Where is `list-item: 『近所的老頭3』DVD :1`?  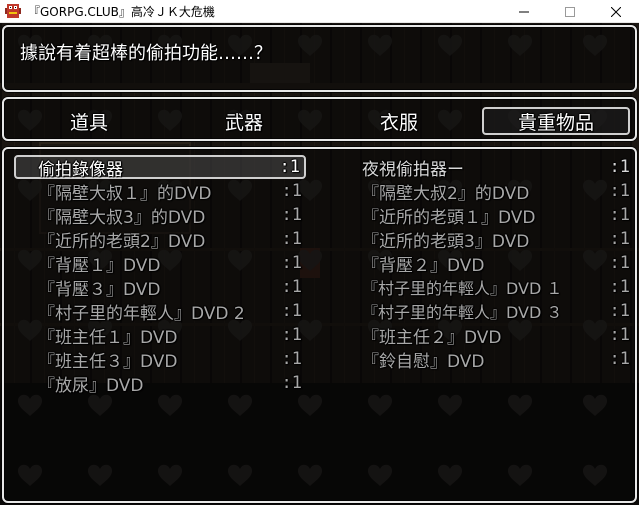 list-item: 『近所的老頭3』DVD :1 is located at coordinates (494, 239).